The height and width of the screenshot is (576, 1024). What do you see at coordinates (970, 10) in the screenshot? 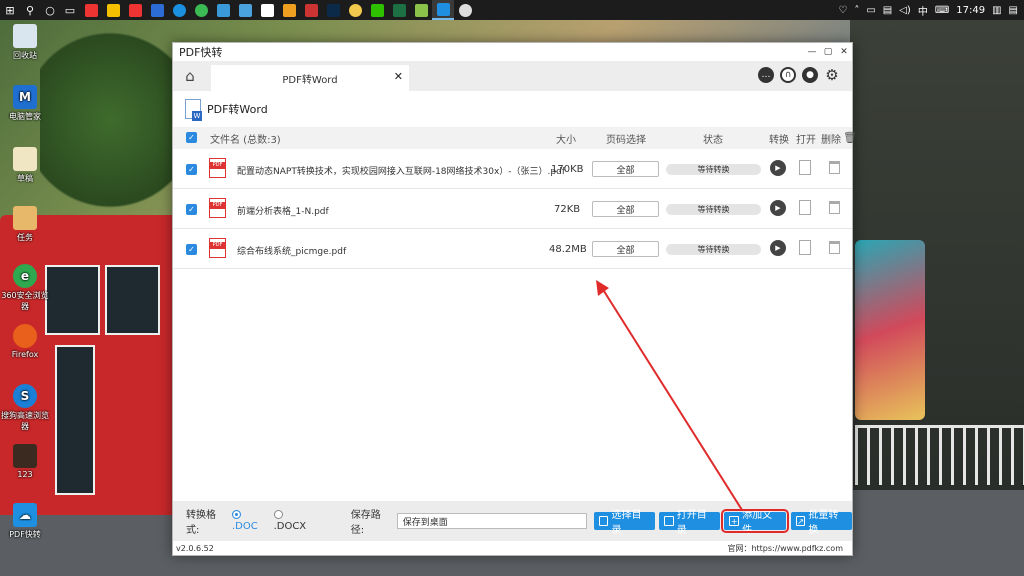
I see `clock: 17:49` at bounding box center [970, 10].